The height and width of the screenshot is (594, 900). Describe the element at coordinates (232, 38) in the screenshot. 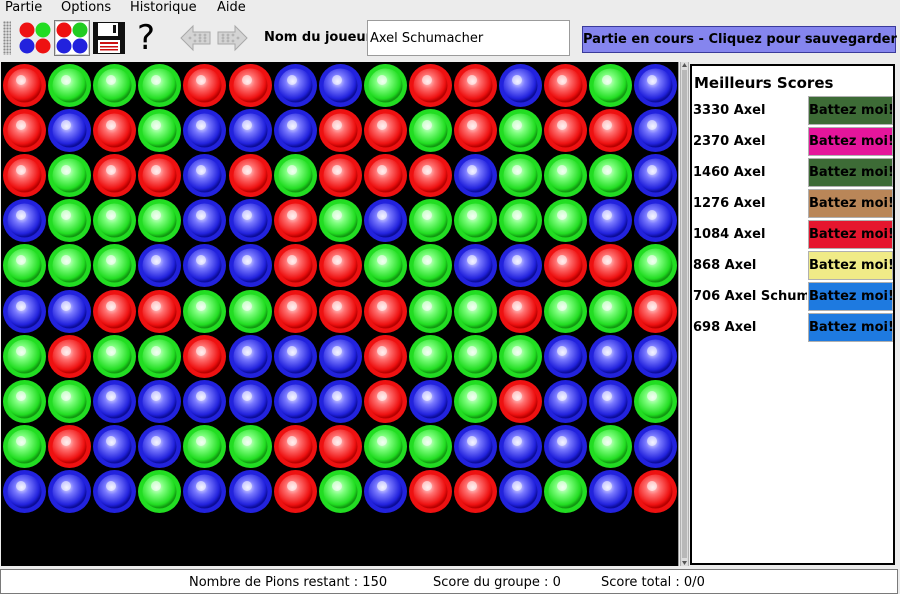

I see `redo-button` at that location.